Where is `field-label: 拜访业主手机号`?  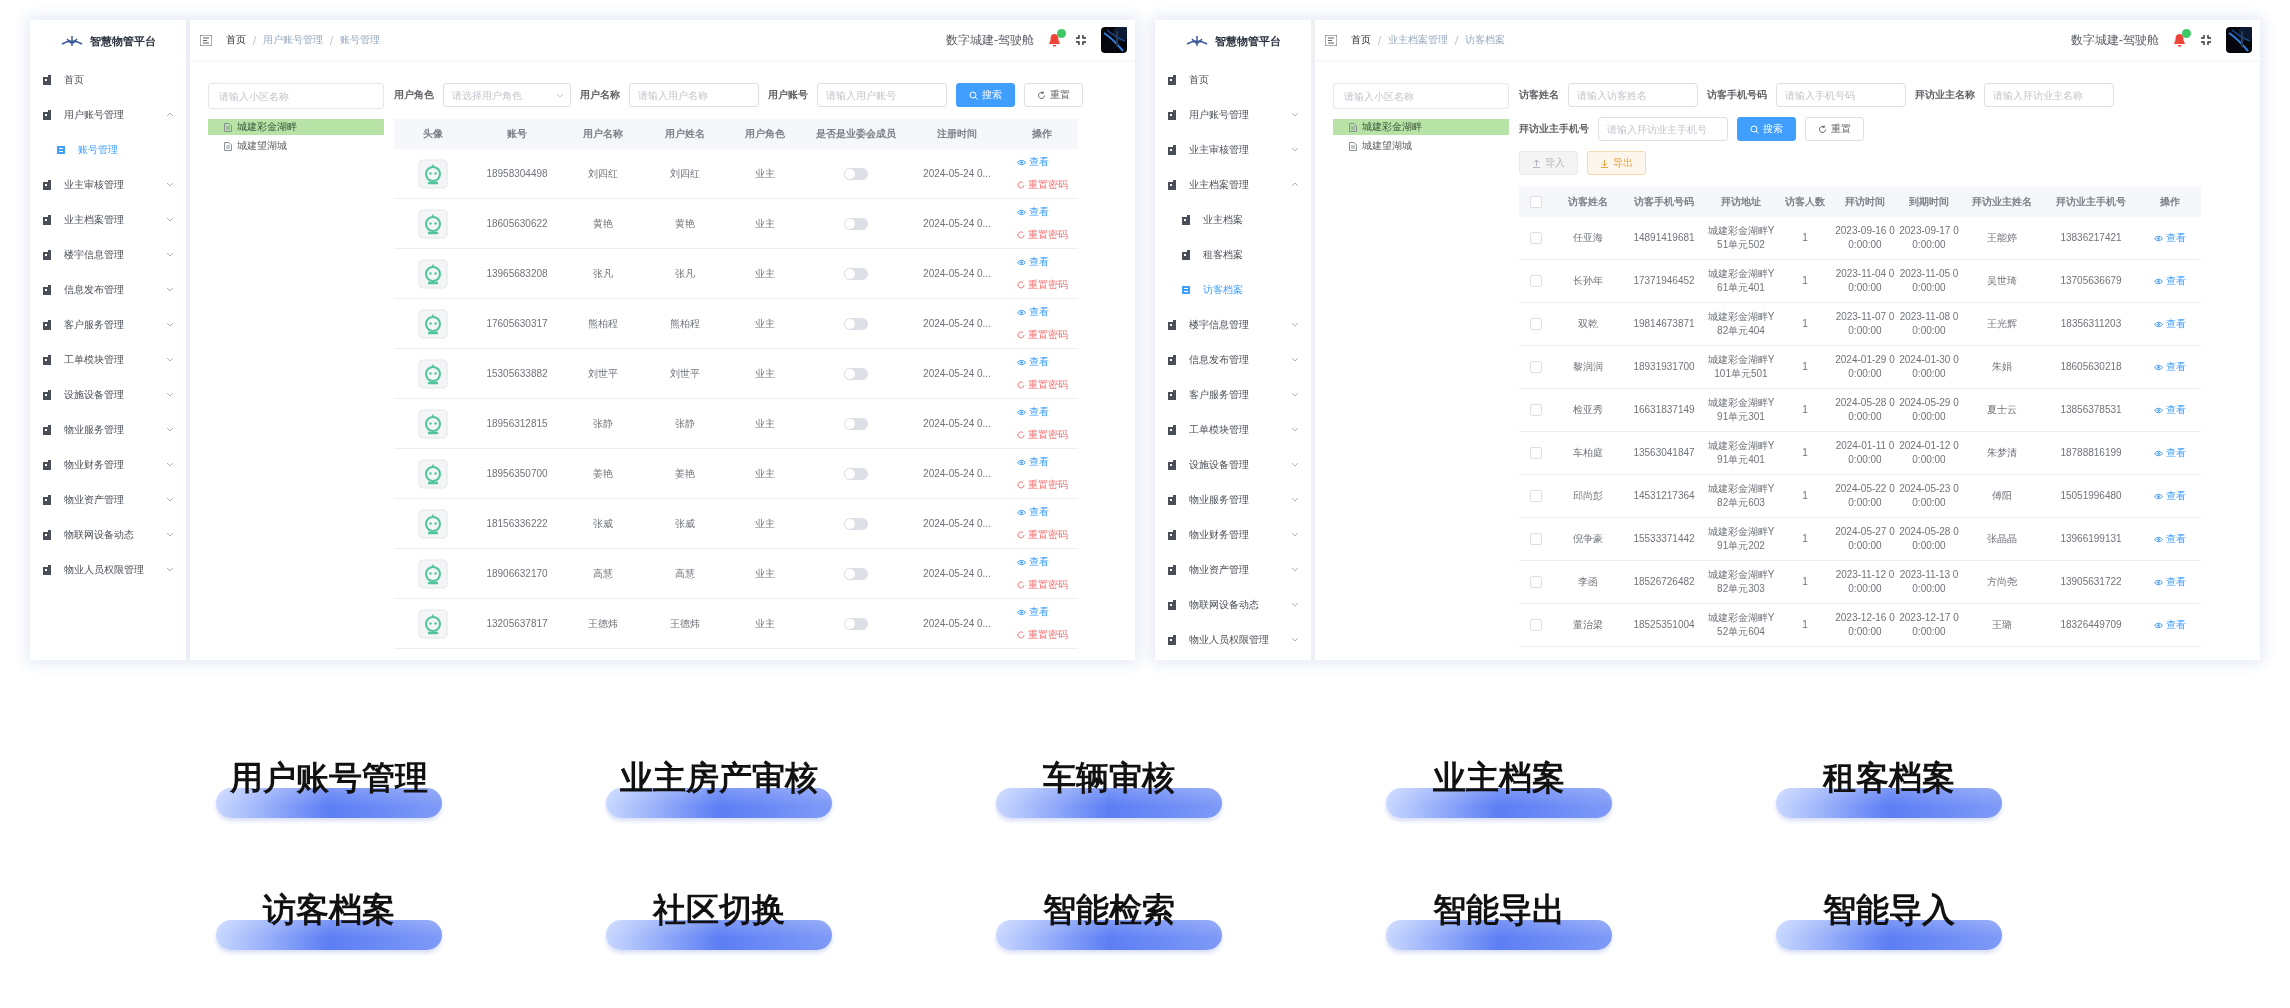
field-label: 拜访业主手机号 is located at coordinates (1554, 129).